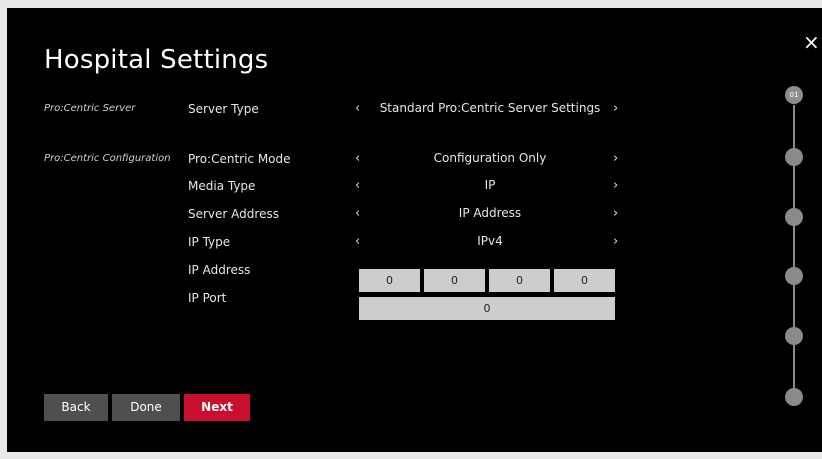 The image size is (822, 459). What do you see at coordinates (487, 308) in the screenshot?
I see `ip-port-input: 0` at bounding box center [487, 308].